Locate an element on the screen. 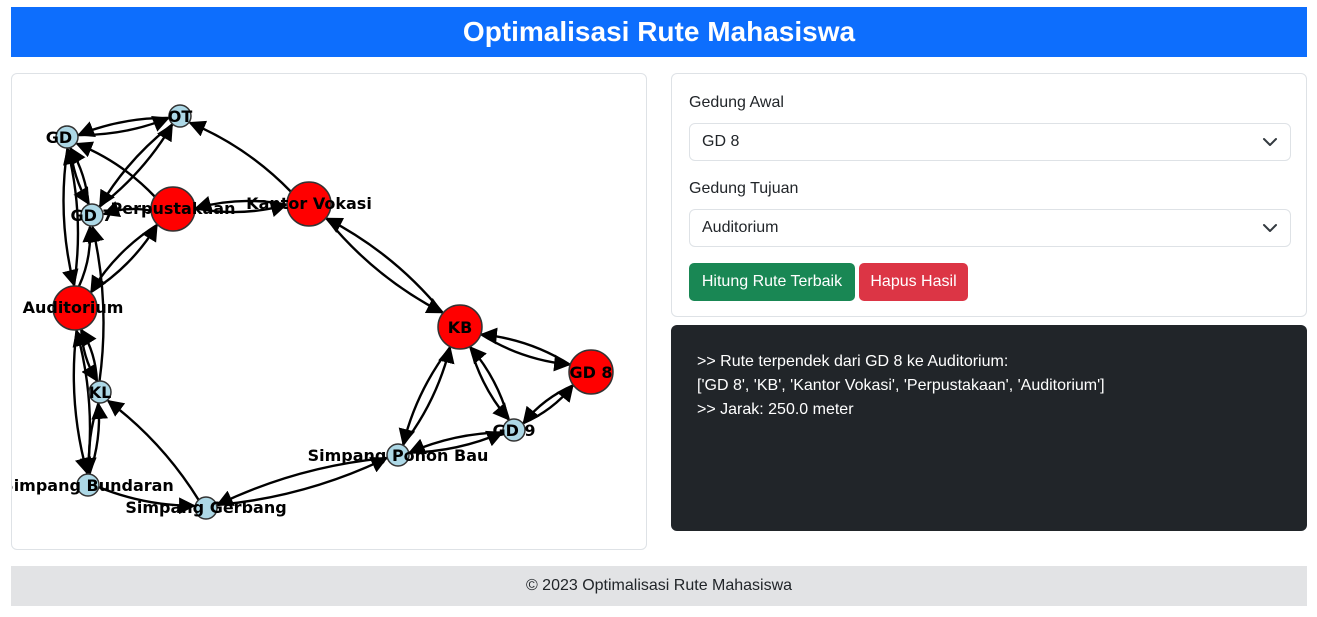  destination-building-select: Auditorium is located at coordinates (990, 228).